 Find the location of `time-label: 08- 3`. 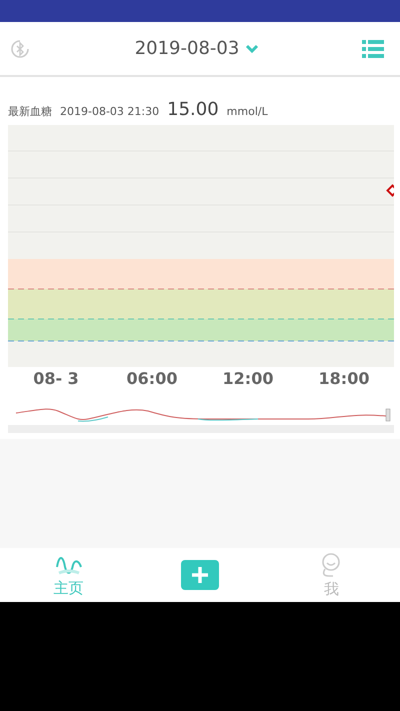

time-label: 08- 3 is located at coordinates (56, 378).